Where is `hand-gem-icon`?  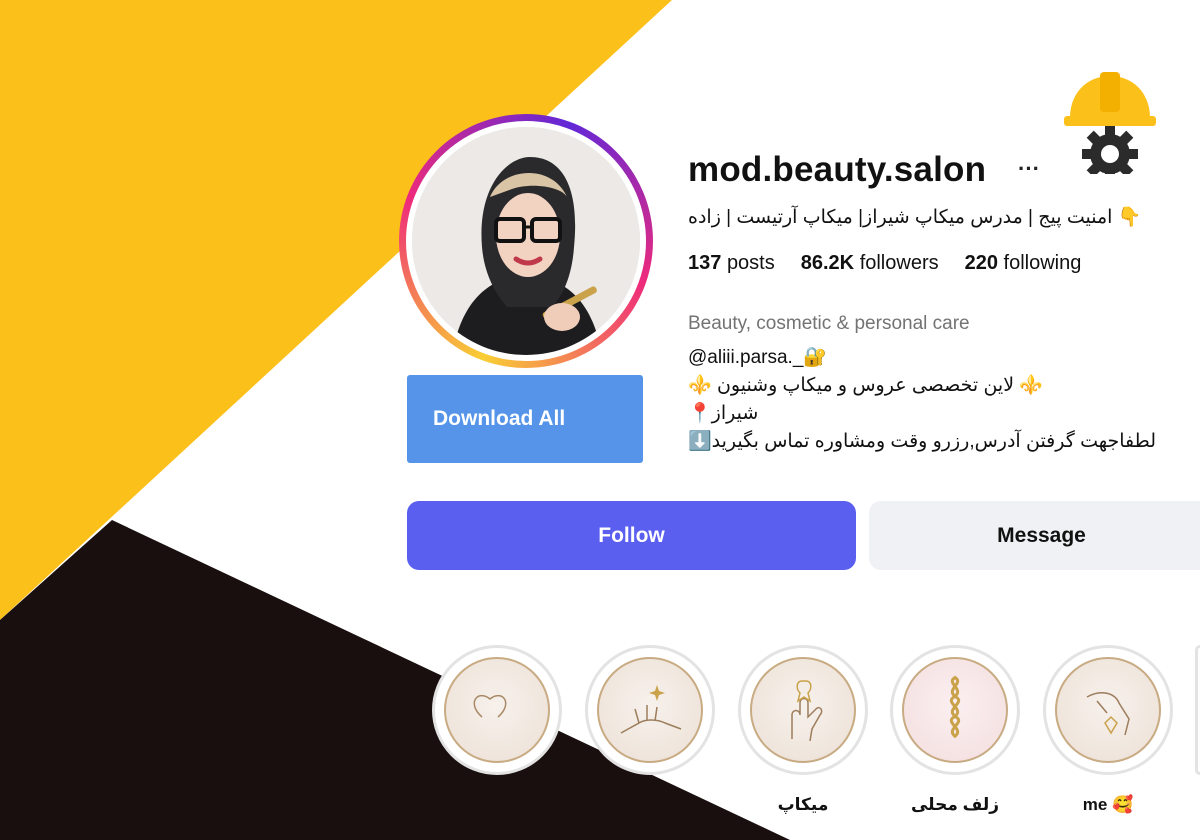 hand-gem-icon is located at coordinates (1108, 710).